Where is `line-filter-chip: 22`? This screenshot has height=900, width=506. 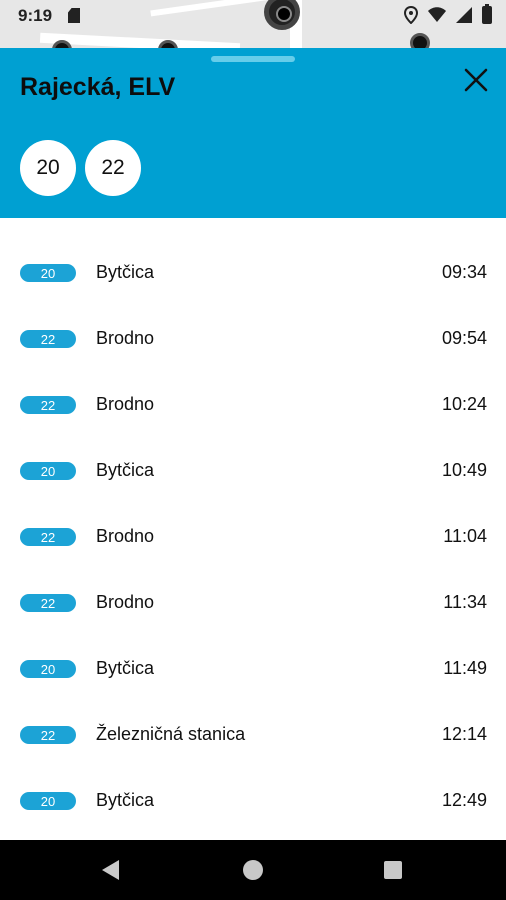
line-filter-chip: 22 is located at coordinates (113, 168).